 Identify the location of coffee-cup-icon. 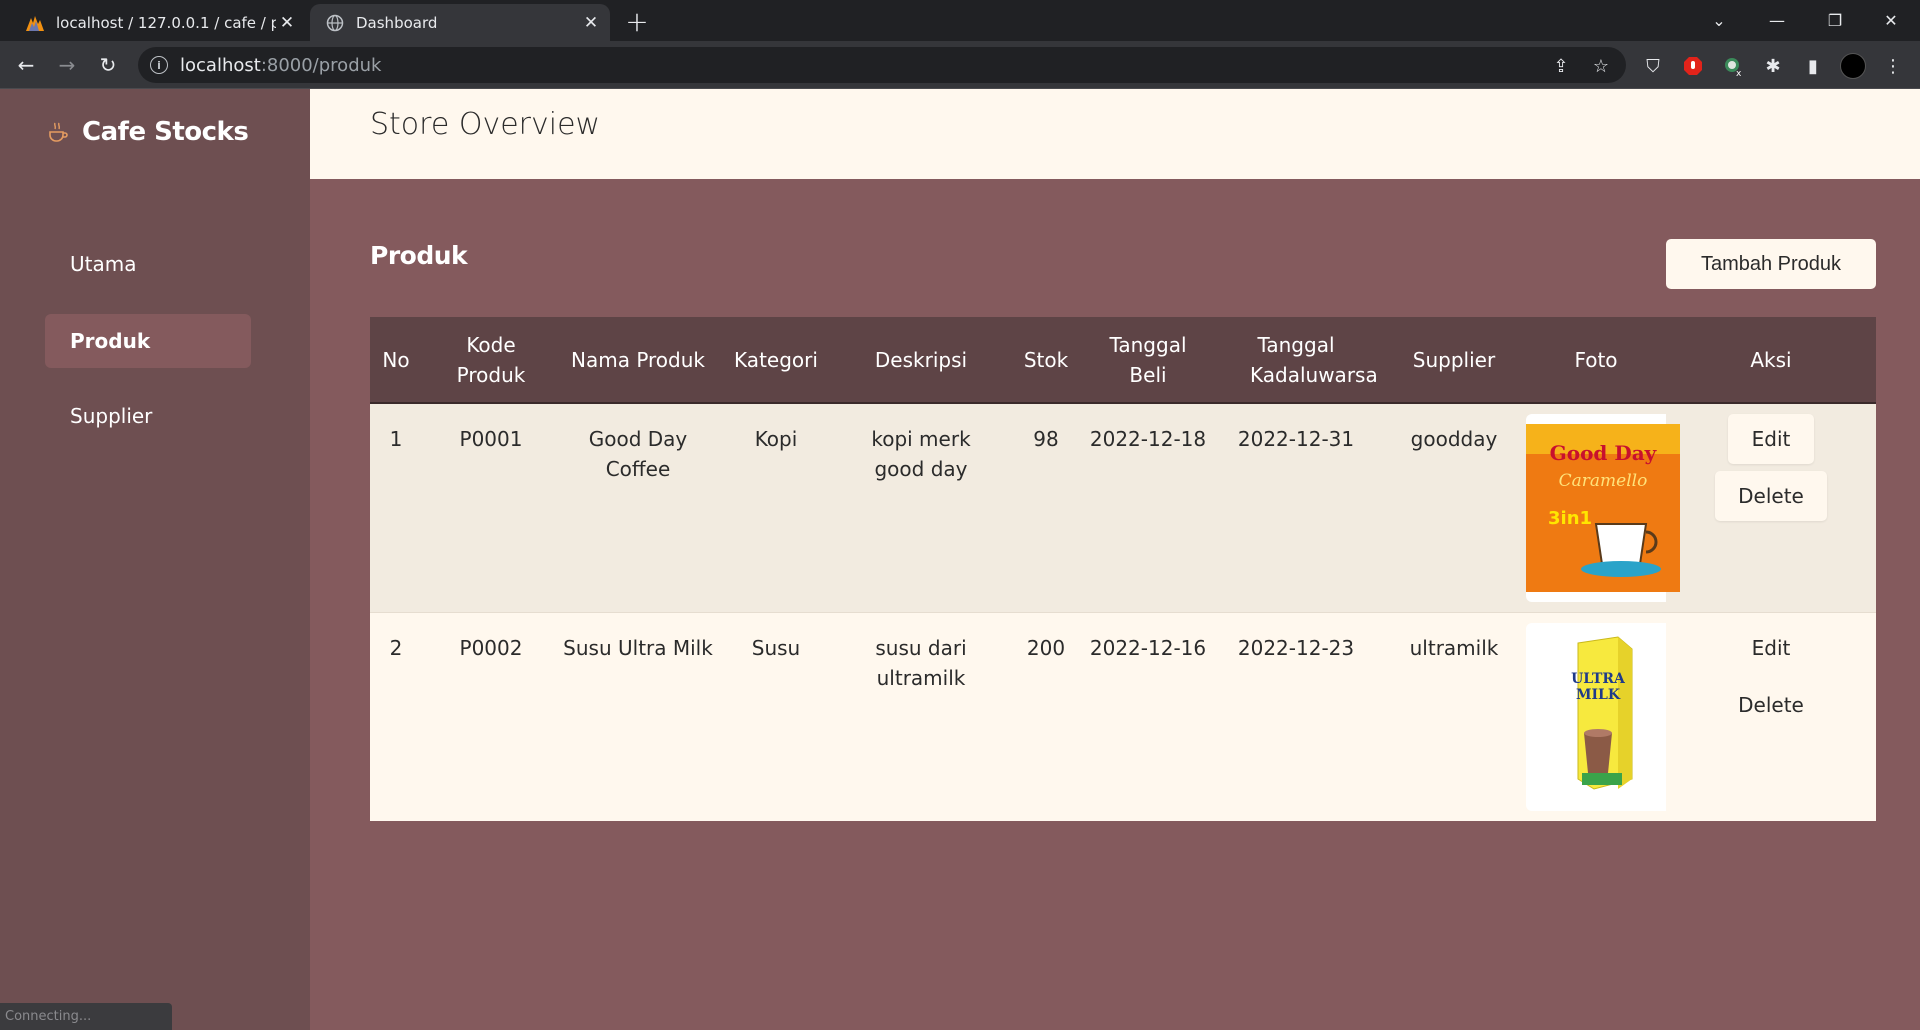
(58, 132).